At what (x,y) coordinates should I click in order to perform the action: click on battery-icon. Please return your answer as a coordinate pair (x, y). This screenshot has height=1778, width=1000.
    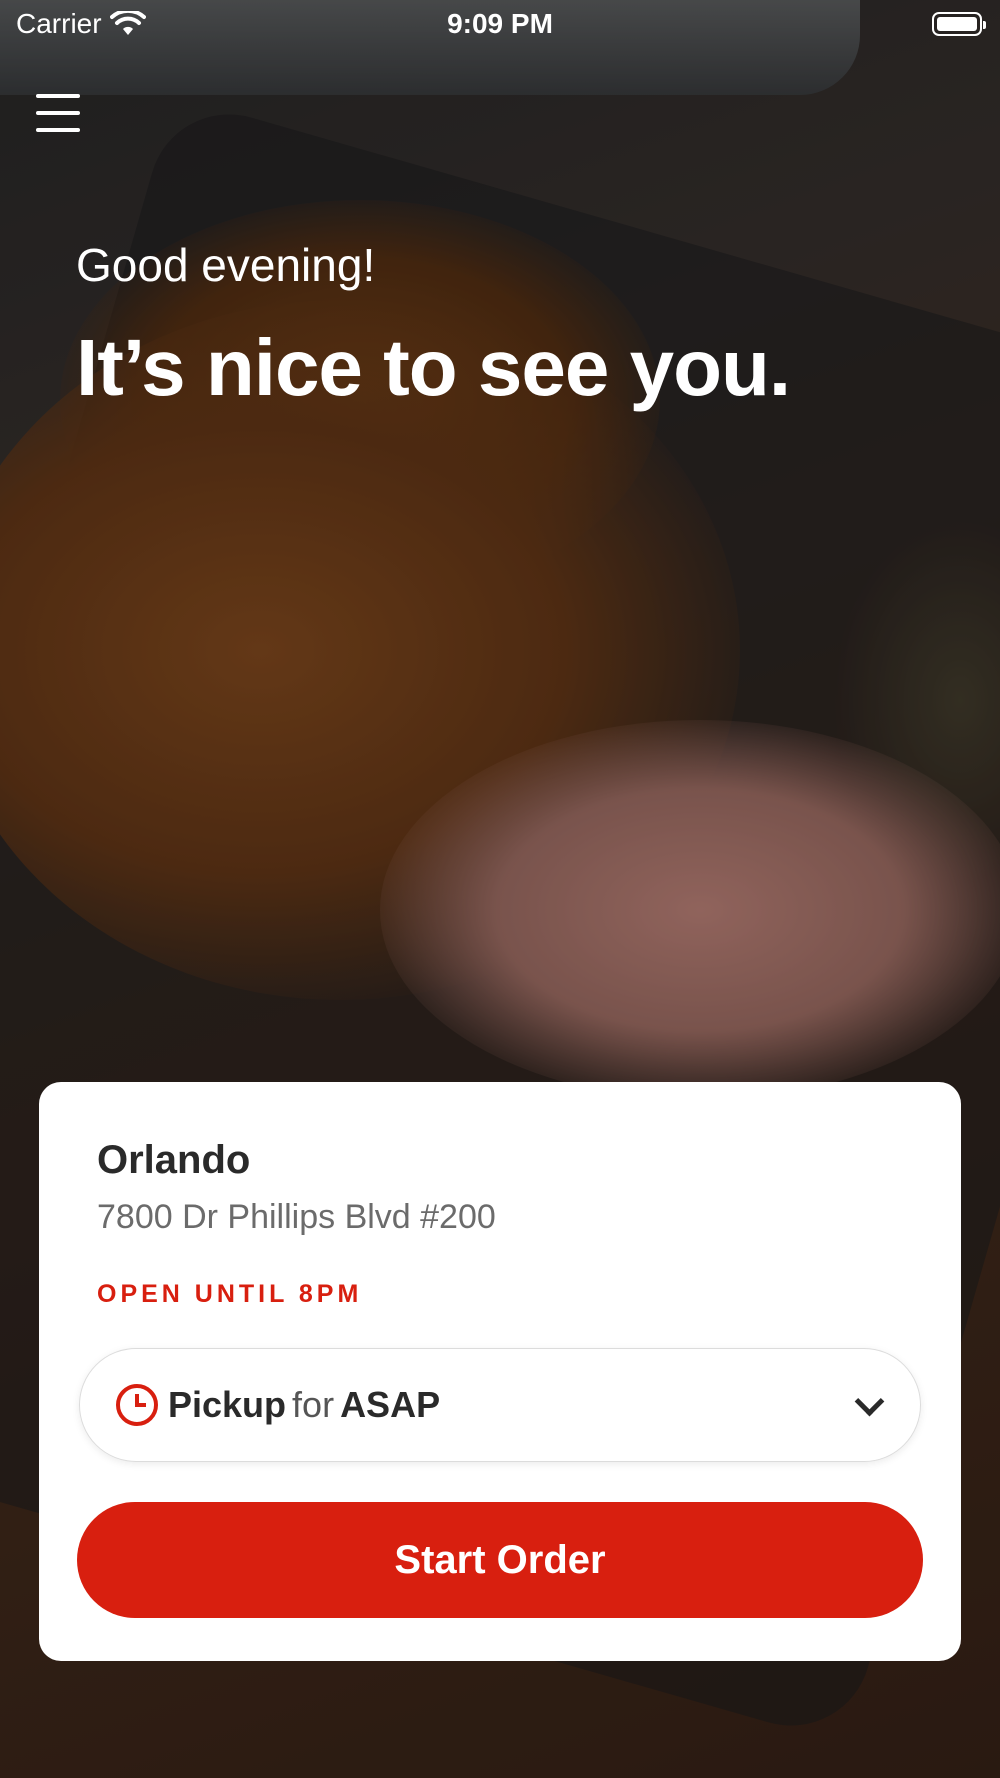
    Looking at the image, I should click on (959, 24).